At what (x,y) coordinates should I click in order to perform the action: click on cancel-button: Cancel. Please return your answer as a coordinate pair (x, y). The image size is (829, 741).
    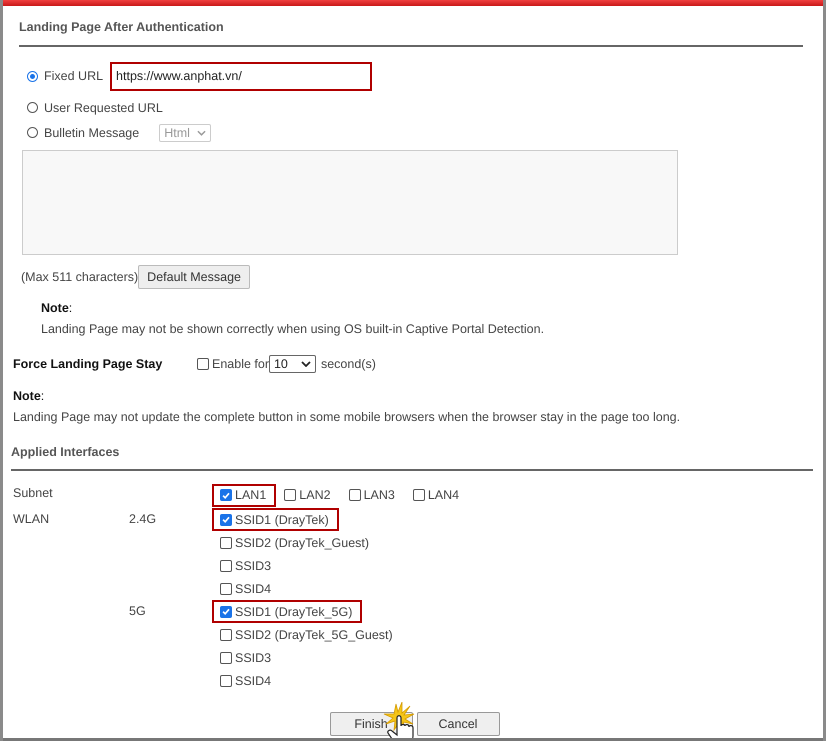
    Looking at the image, I should click on (458, 724).